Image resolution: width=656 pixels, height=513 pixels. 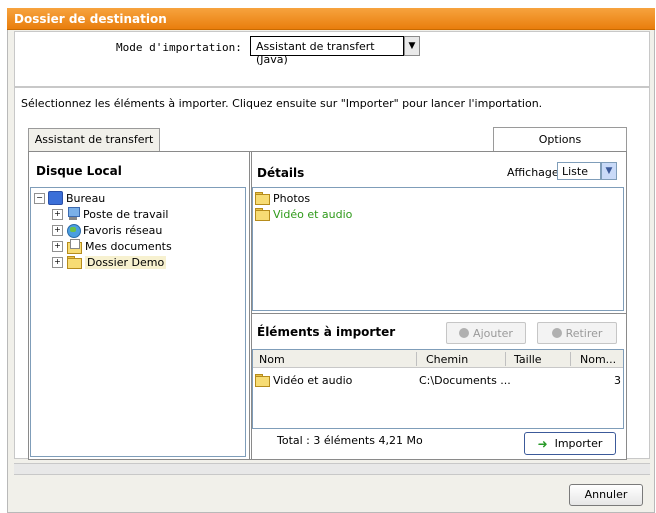 I want to click on row-count: 3, so click(x=617, y=380).